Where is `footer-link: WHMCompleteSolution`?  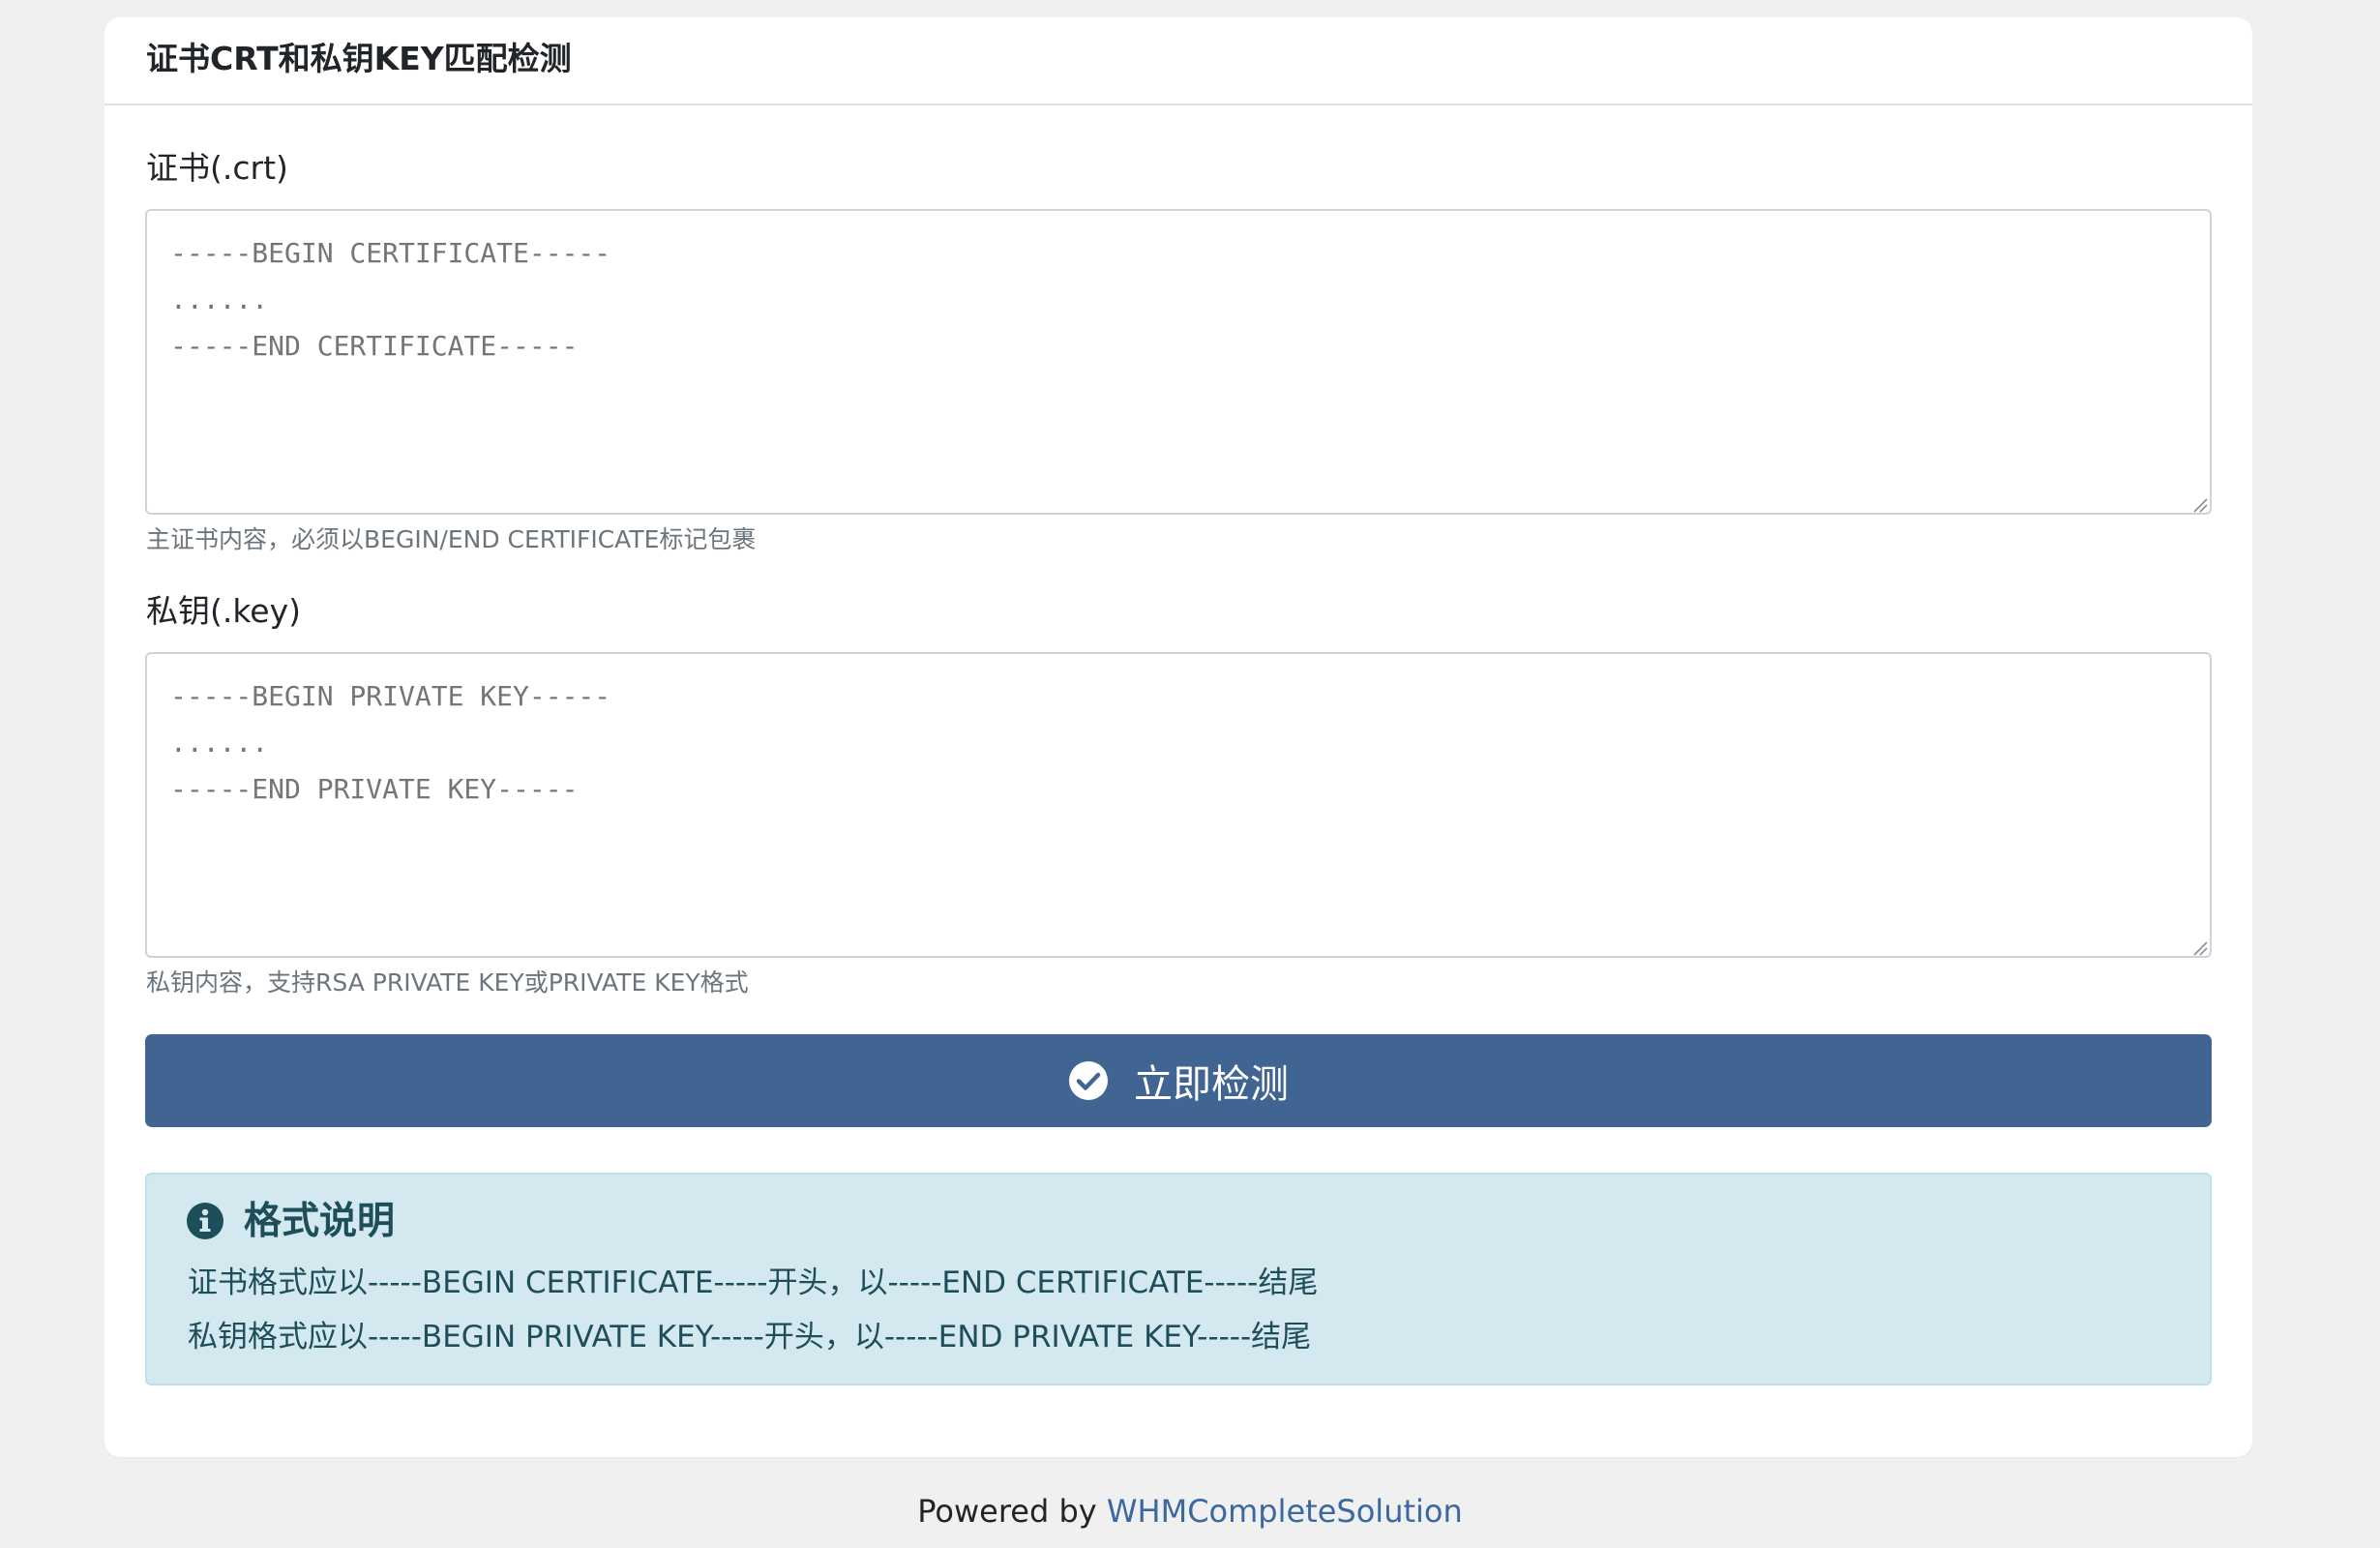 footer-link: WHMCompleteSolution is located at coordinates (1285, 1511).